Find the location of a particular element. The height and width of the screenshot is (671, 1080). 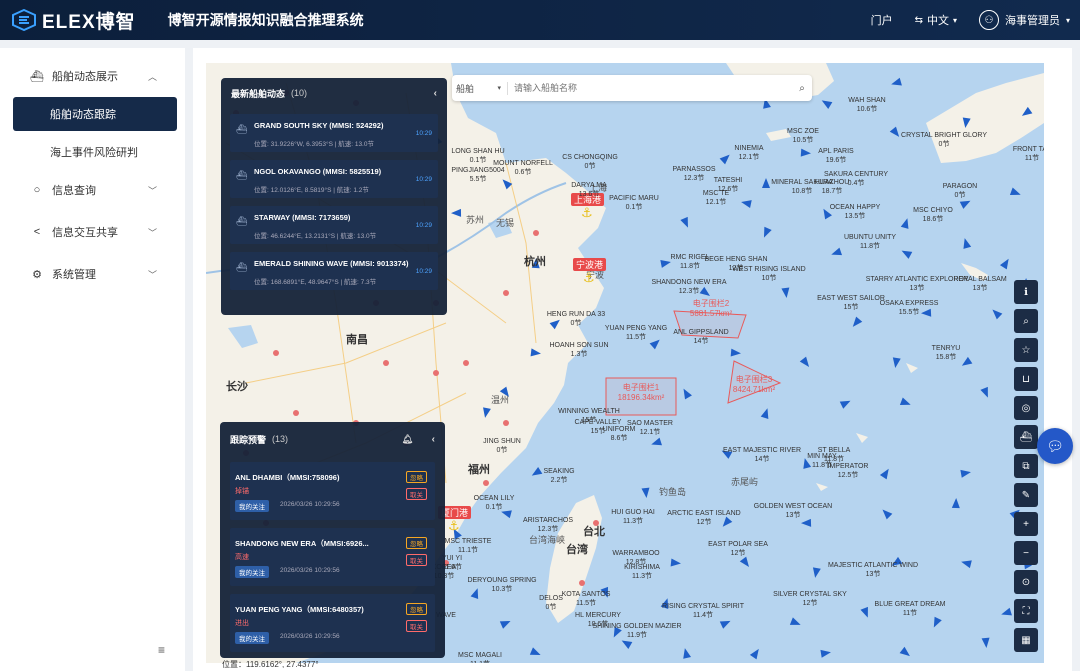

info-icon: ℹ is located at coordinates (1026, 292).